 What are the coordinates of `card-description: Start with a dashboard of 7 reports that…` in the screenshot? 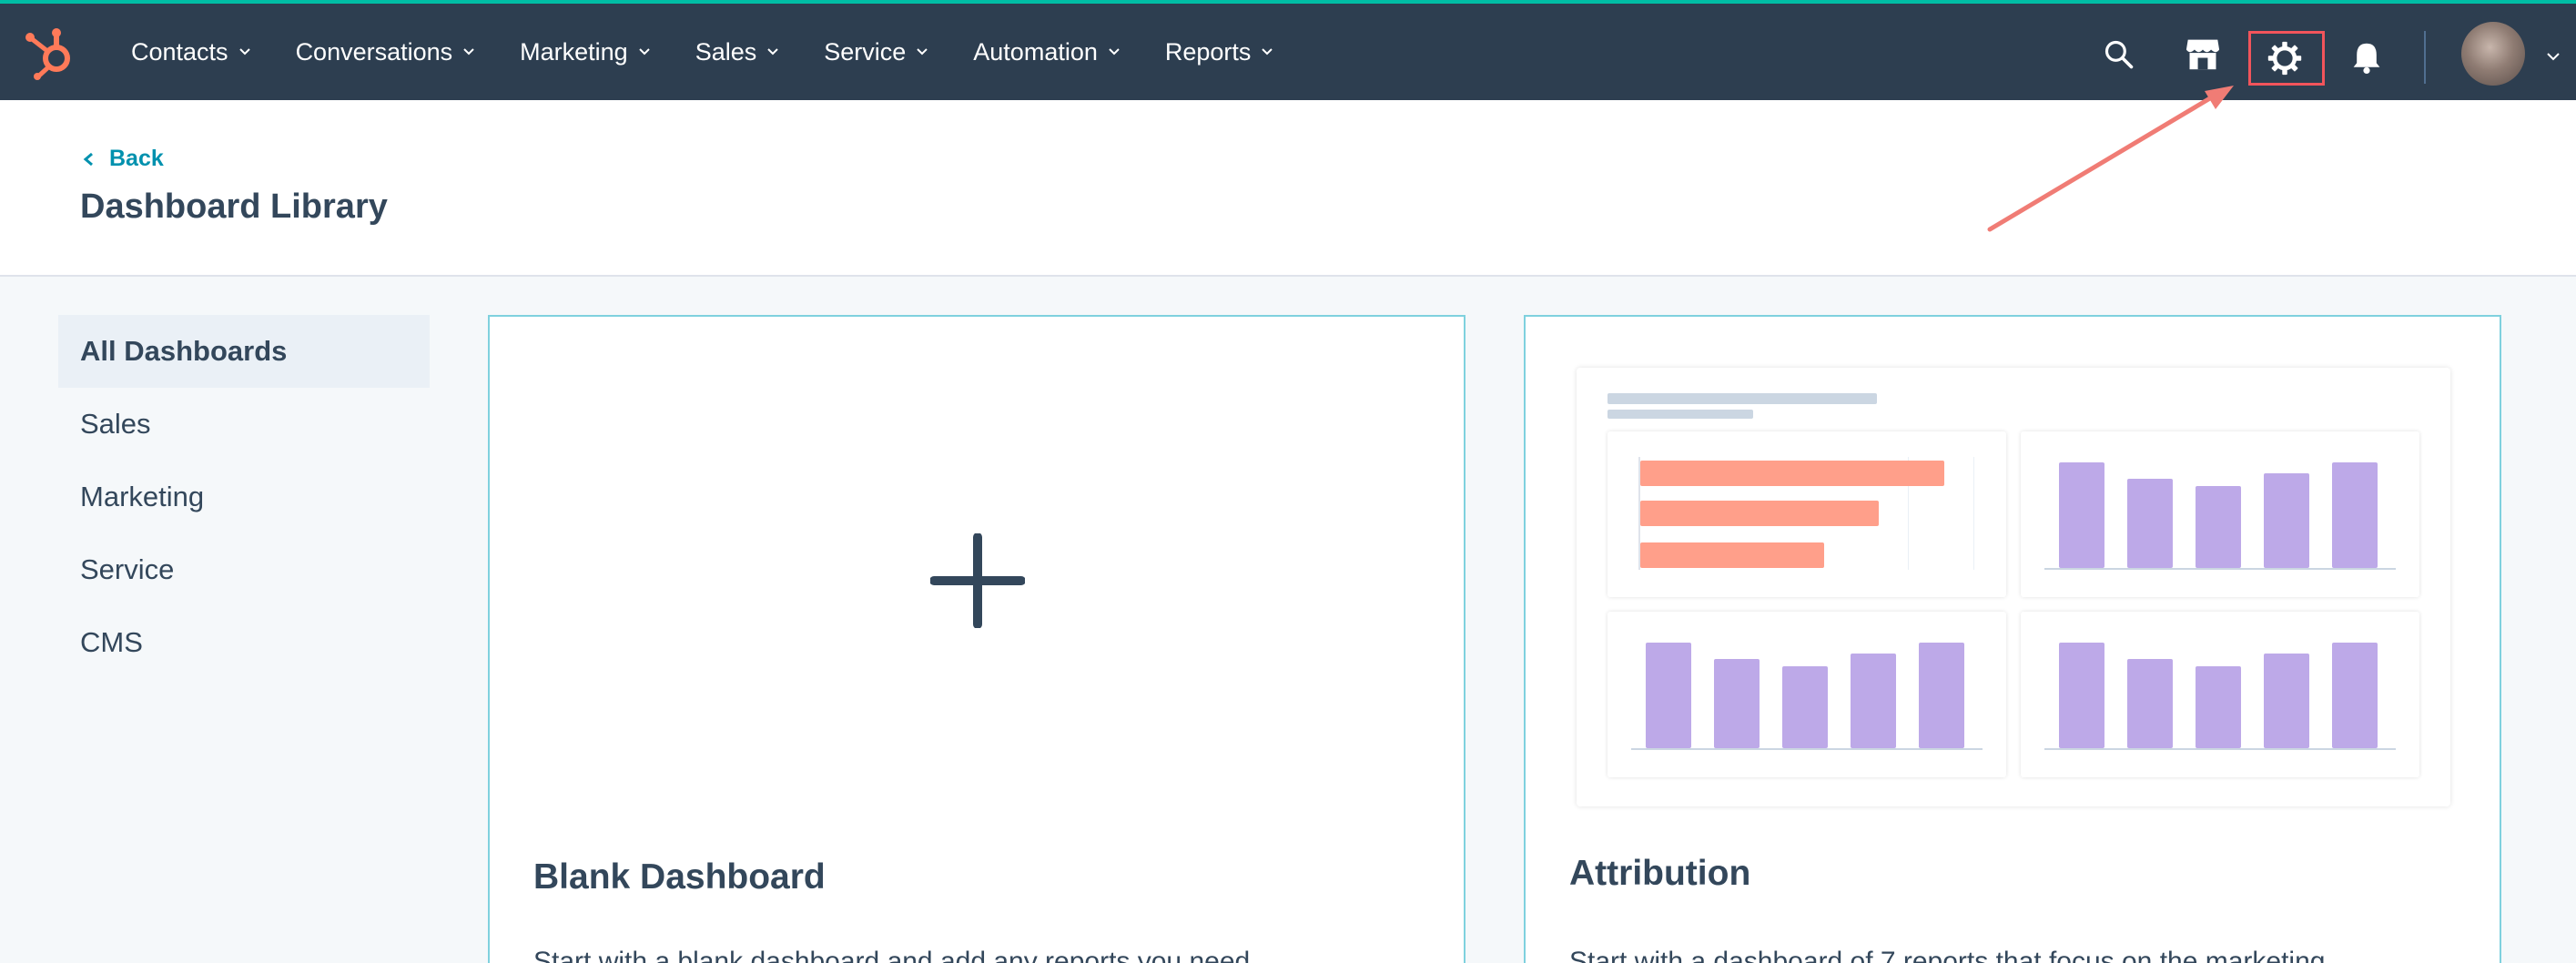 It's located at (1947, 955).